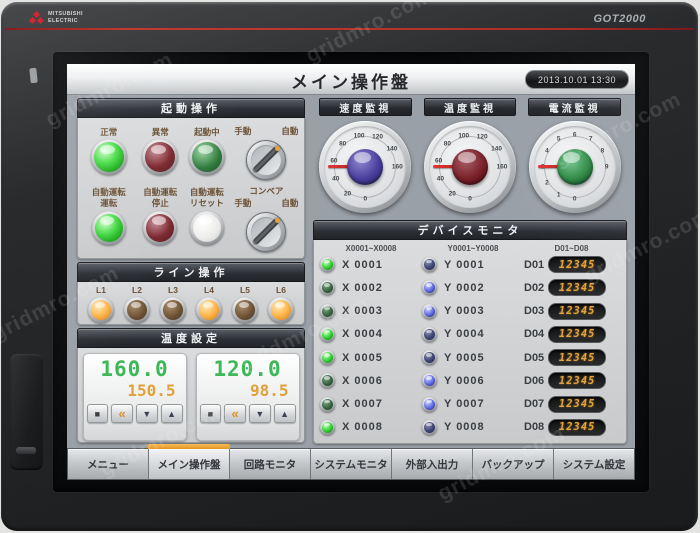  I want to click on gauge-column: 温度監視 0 20 40 60 80 100 120 140 160, so click(470, 157).